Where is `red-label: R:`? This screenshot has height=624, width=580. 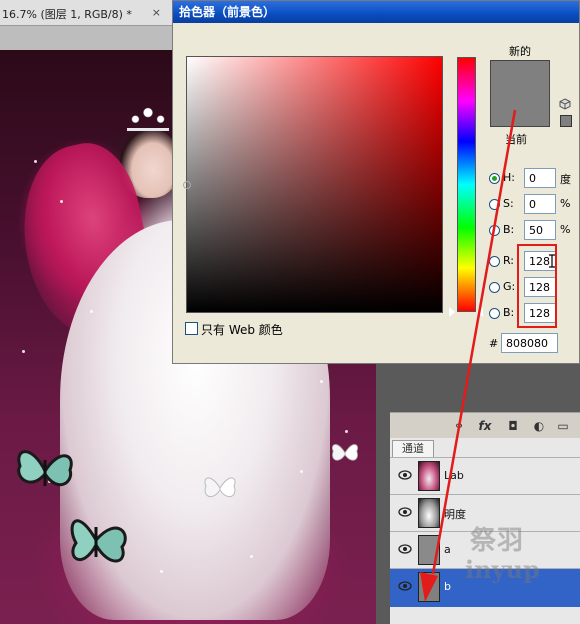 red-label: R: is located at coordinates (509, 260).